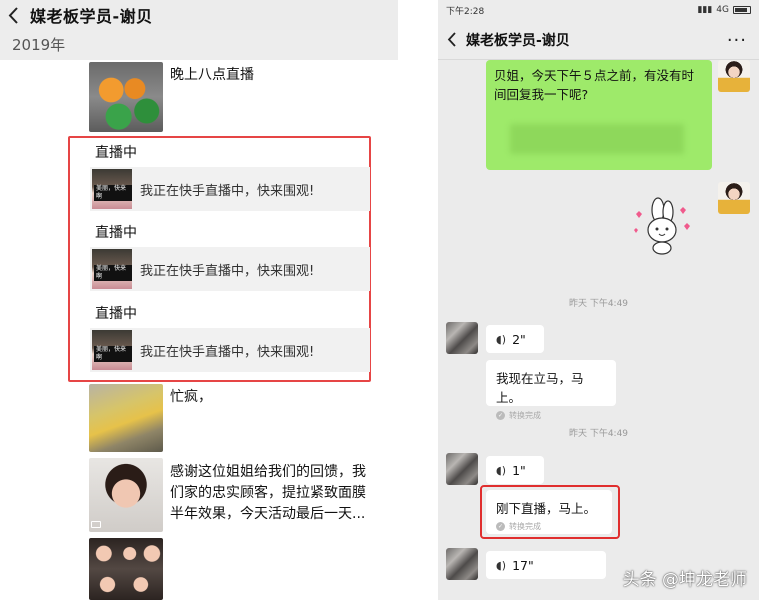 This screenshot has width=759, height=600. I want to click on live-block-2: 直播中 美丽，快来啊 我正在快手直播中，快来围观!, so click(230, 256).